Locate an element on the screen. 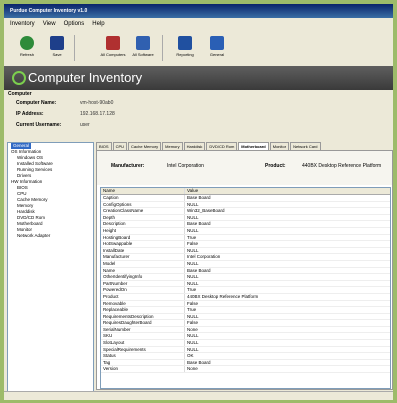 The height and width of the screenshot is (403, 397). table-row: PoweredOn True is located at coordinates (245, 290).